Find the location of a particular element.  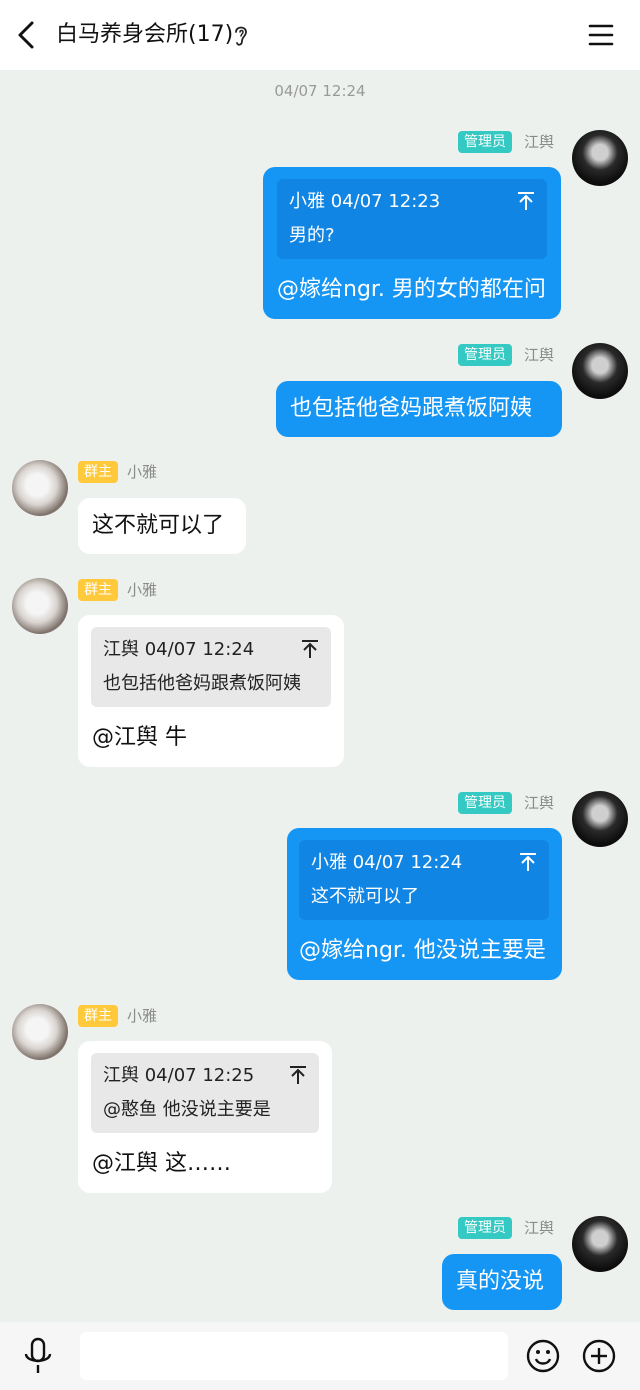

input-bar is located at coordinates (320, 1356).